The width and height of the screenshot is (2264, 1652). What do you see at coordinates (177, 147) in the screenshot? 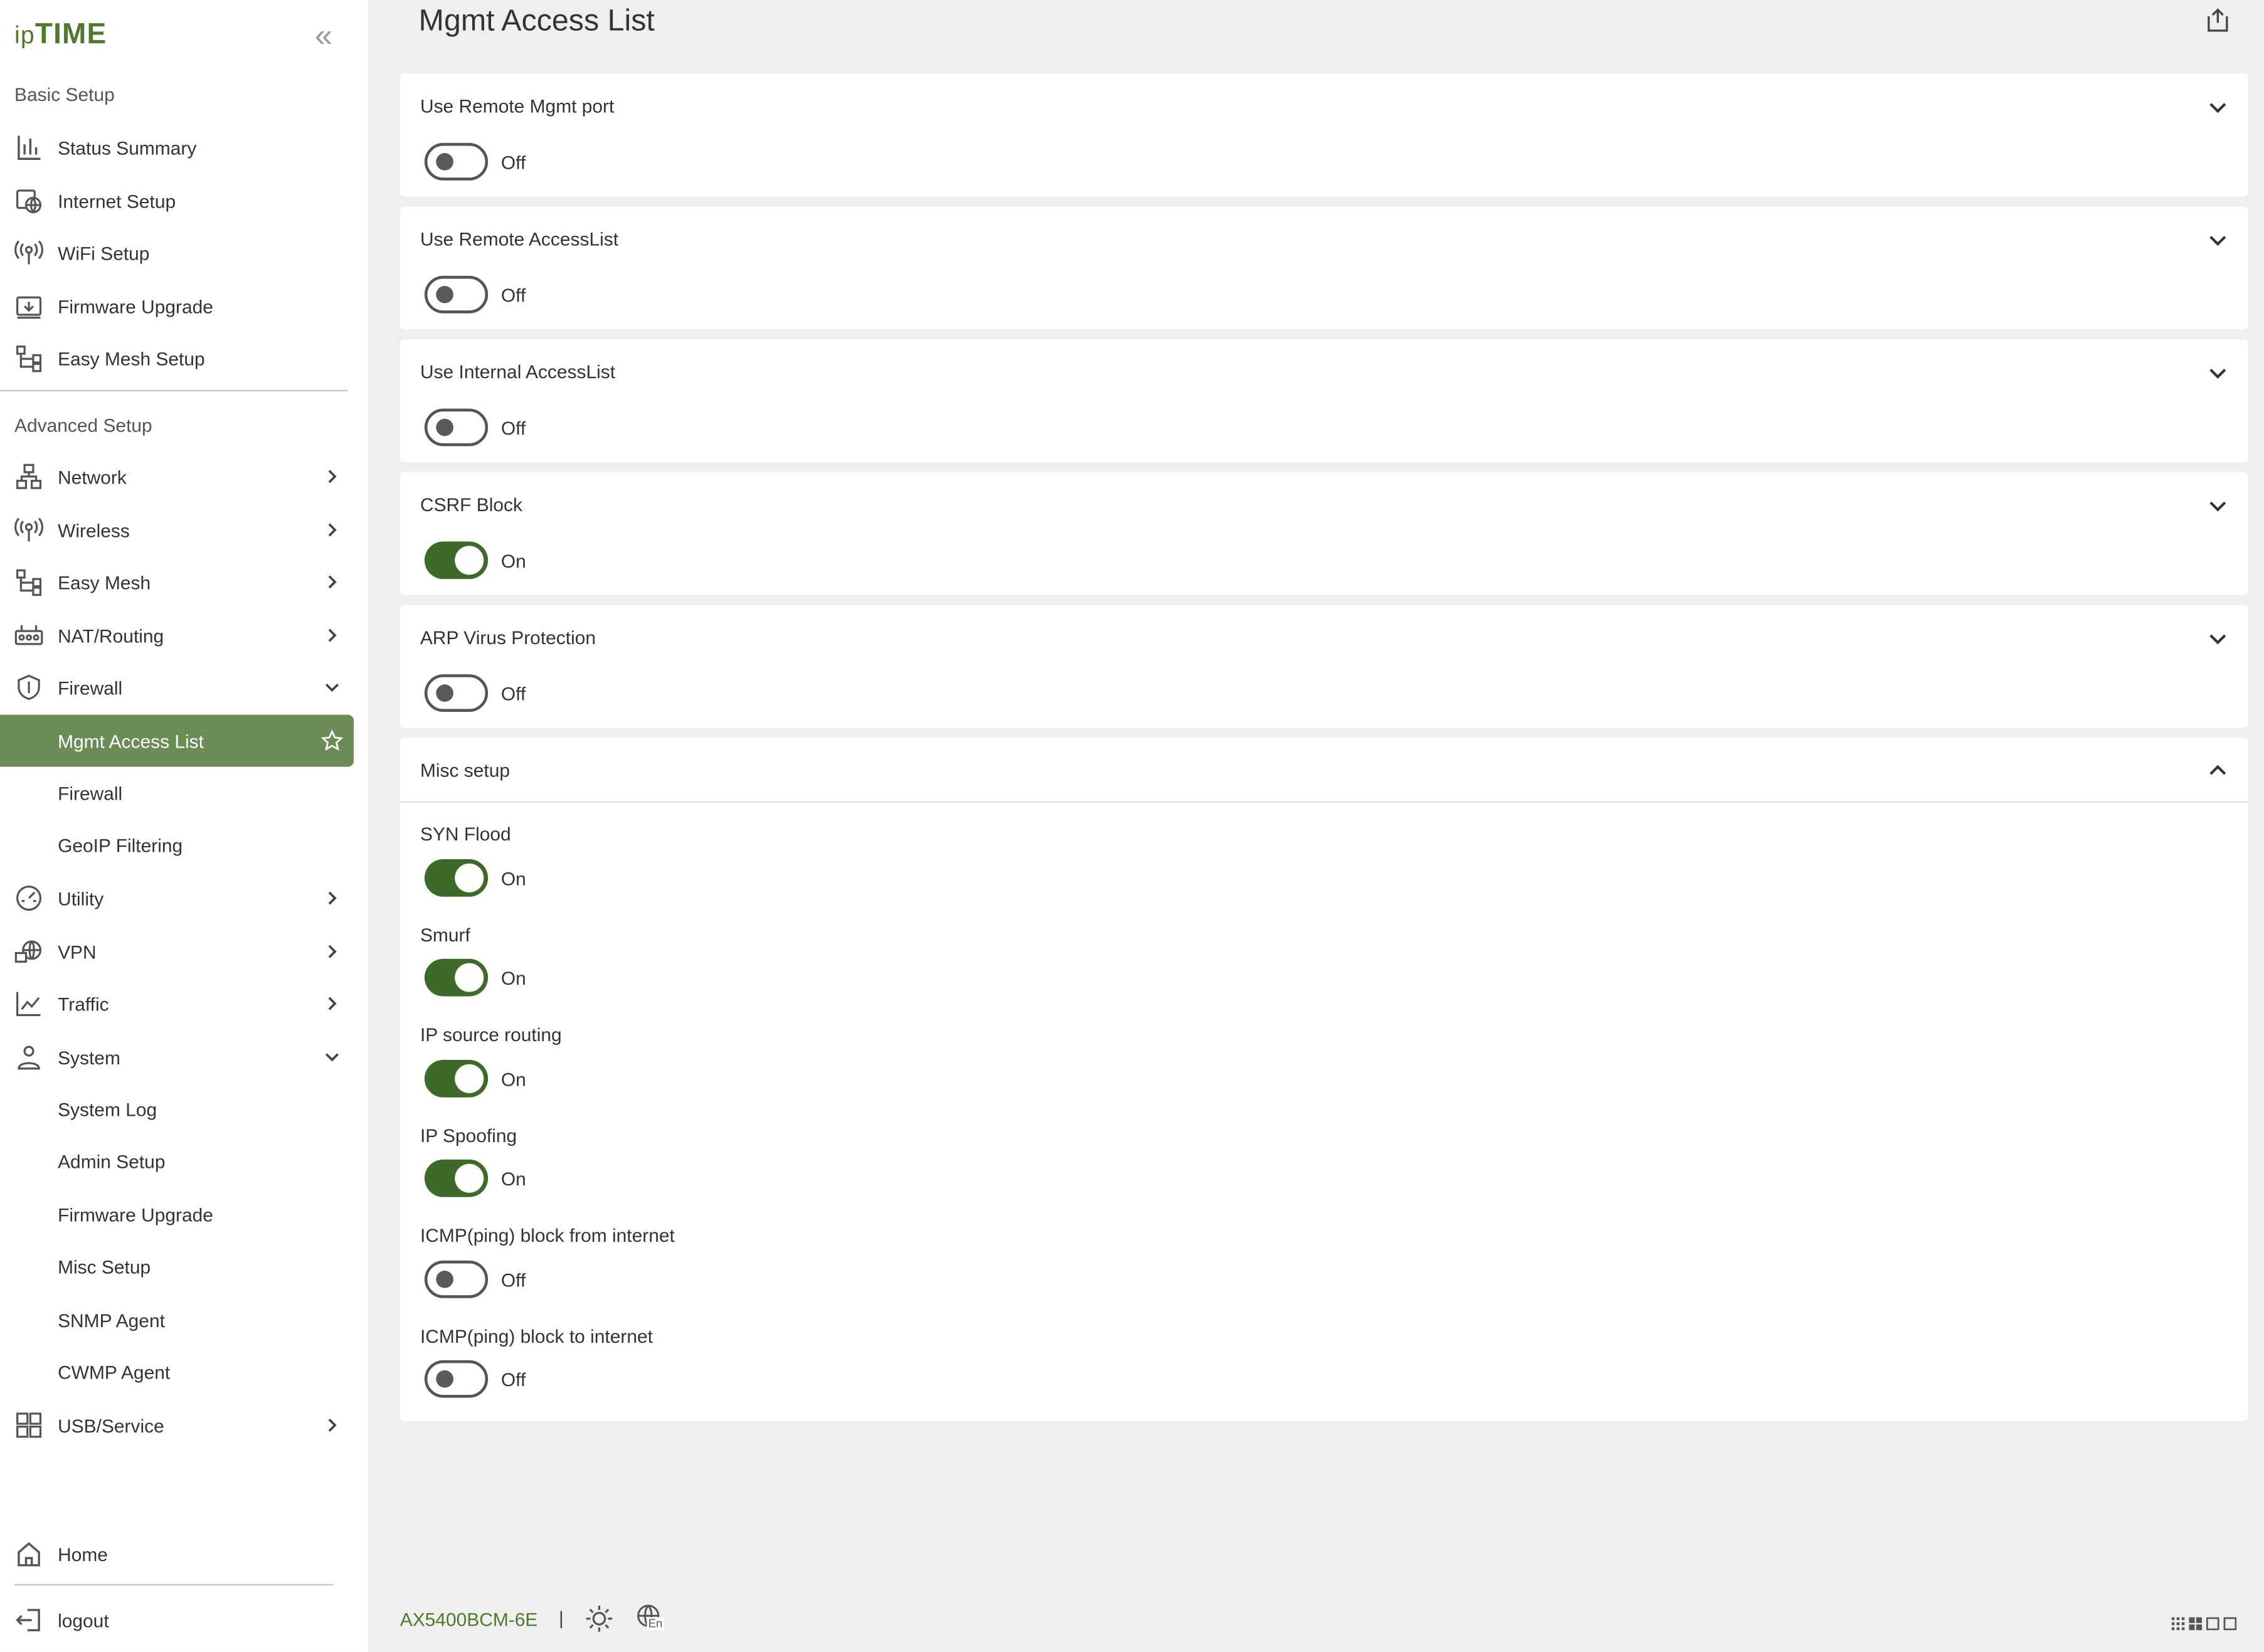
I see `sidebar-item-status-summary: Status Summary` at bounding box center [177, 147].